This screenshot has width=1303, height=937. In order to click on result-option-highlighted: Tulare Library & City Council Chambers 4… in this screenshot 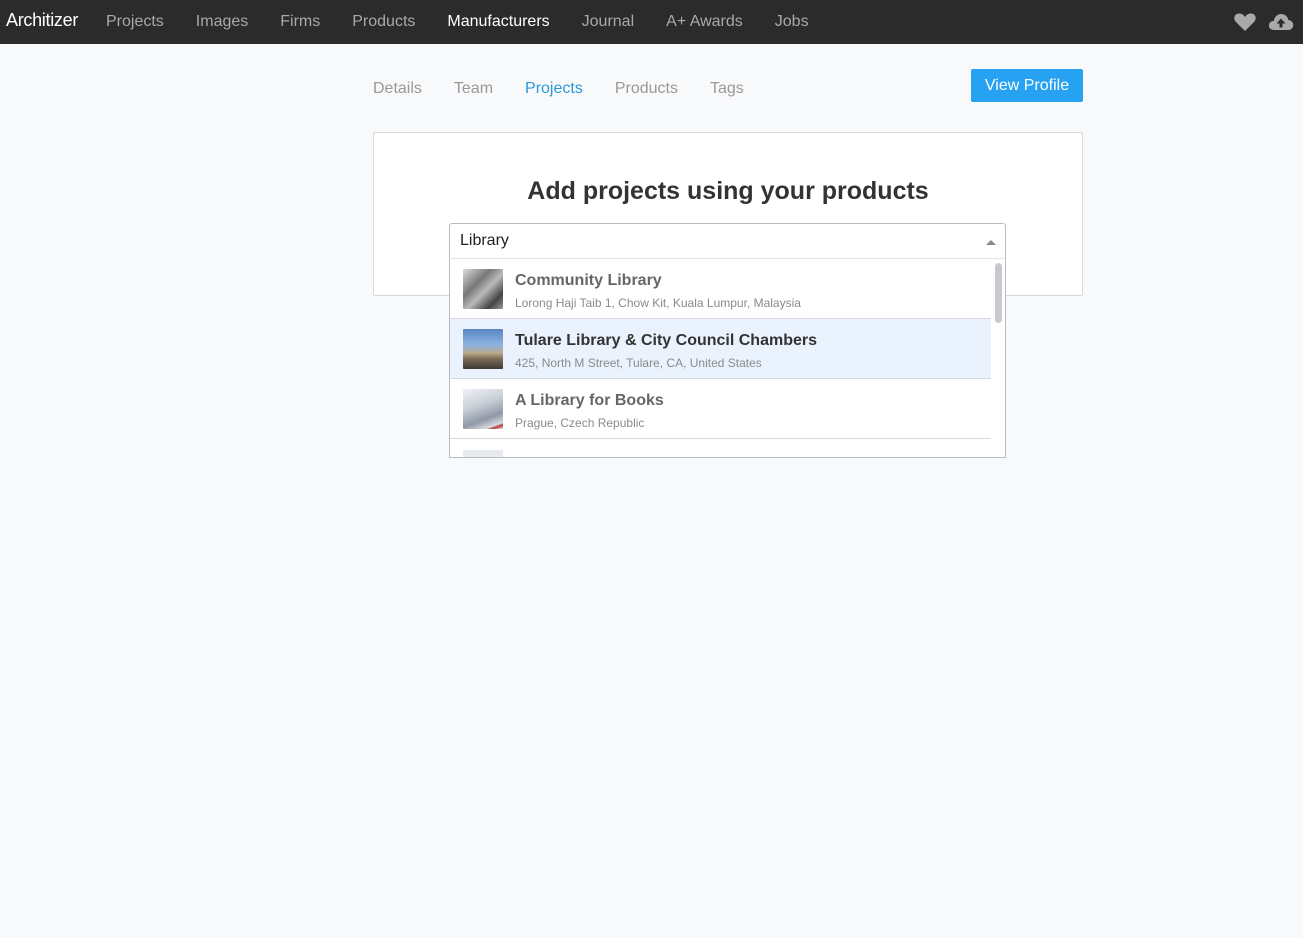, I will do `click(720, 349)`.